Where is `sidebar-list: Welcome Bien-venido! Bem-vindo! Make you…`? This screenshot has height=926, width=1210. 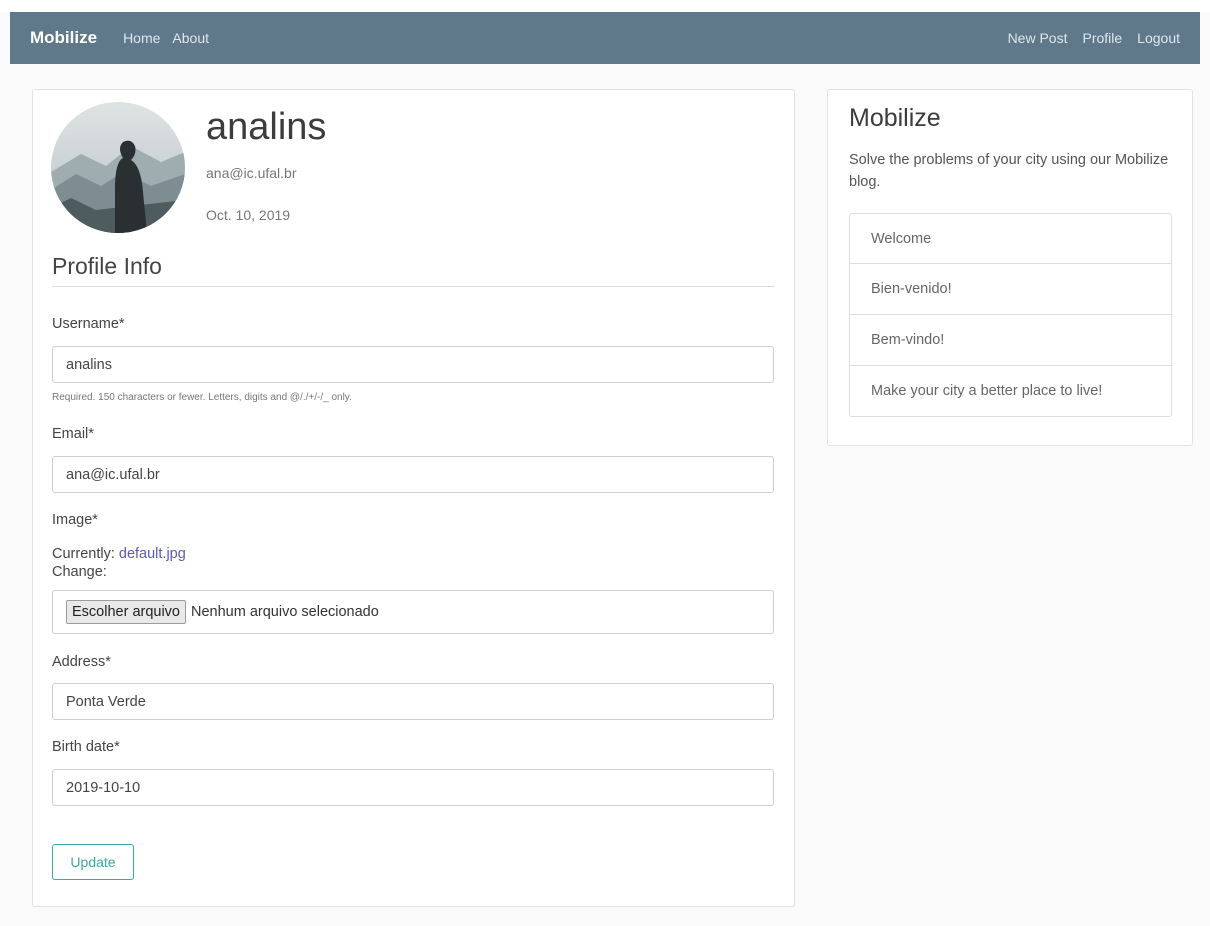
sidebar-list: Welcome Bien-venido! Bem-vindo! Make you… is located at coordinates (1010, 315).